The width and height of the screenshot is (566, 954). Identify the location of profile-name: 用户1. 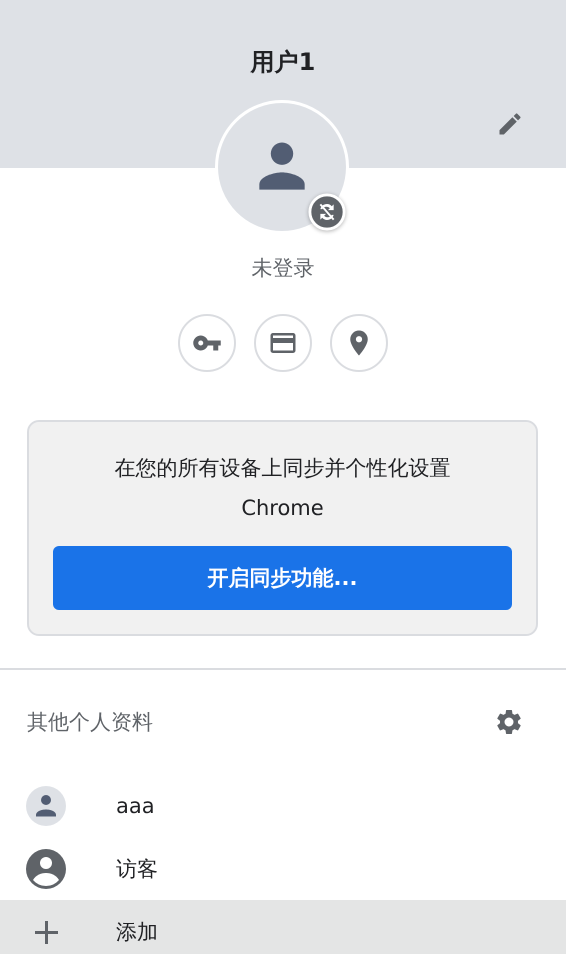
(283, 62).